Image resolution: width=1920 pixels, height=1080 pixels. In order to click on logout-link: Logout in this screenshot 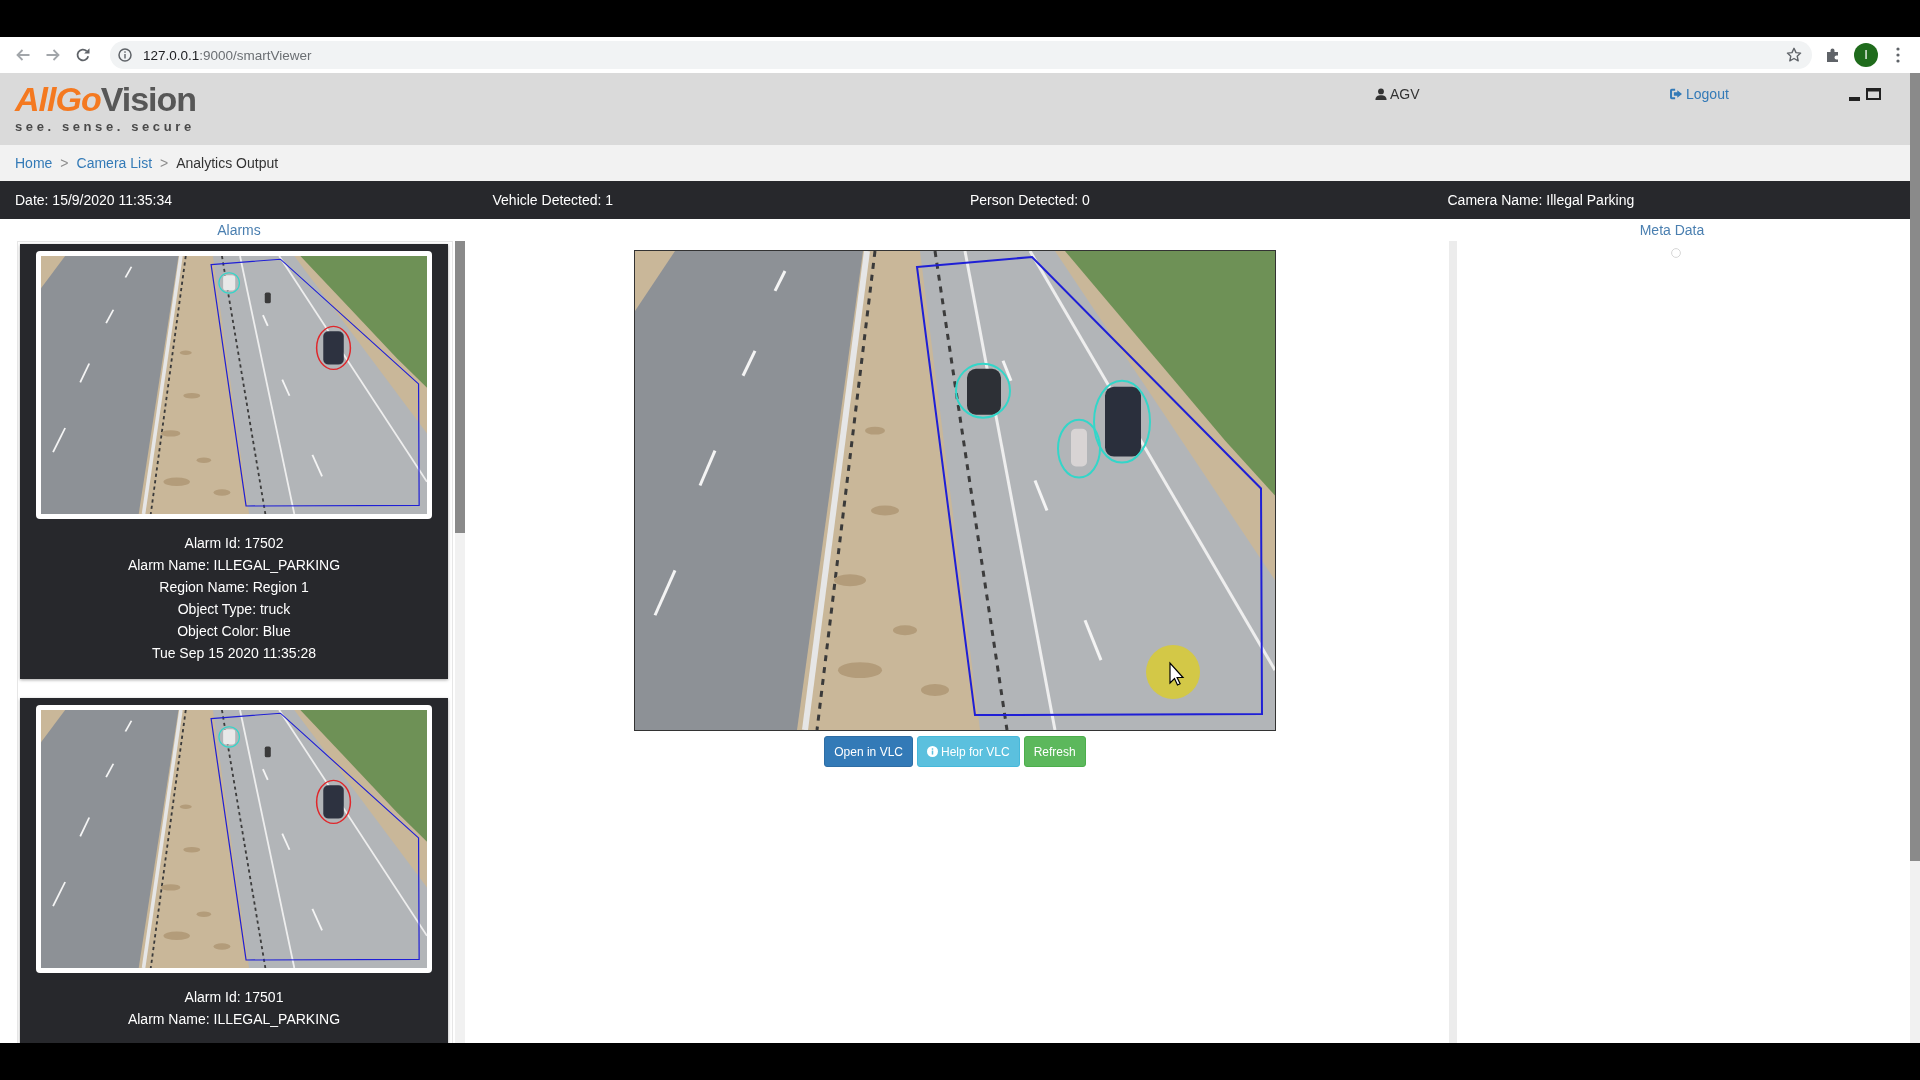, I will do `click(1699, 94)`.